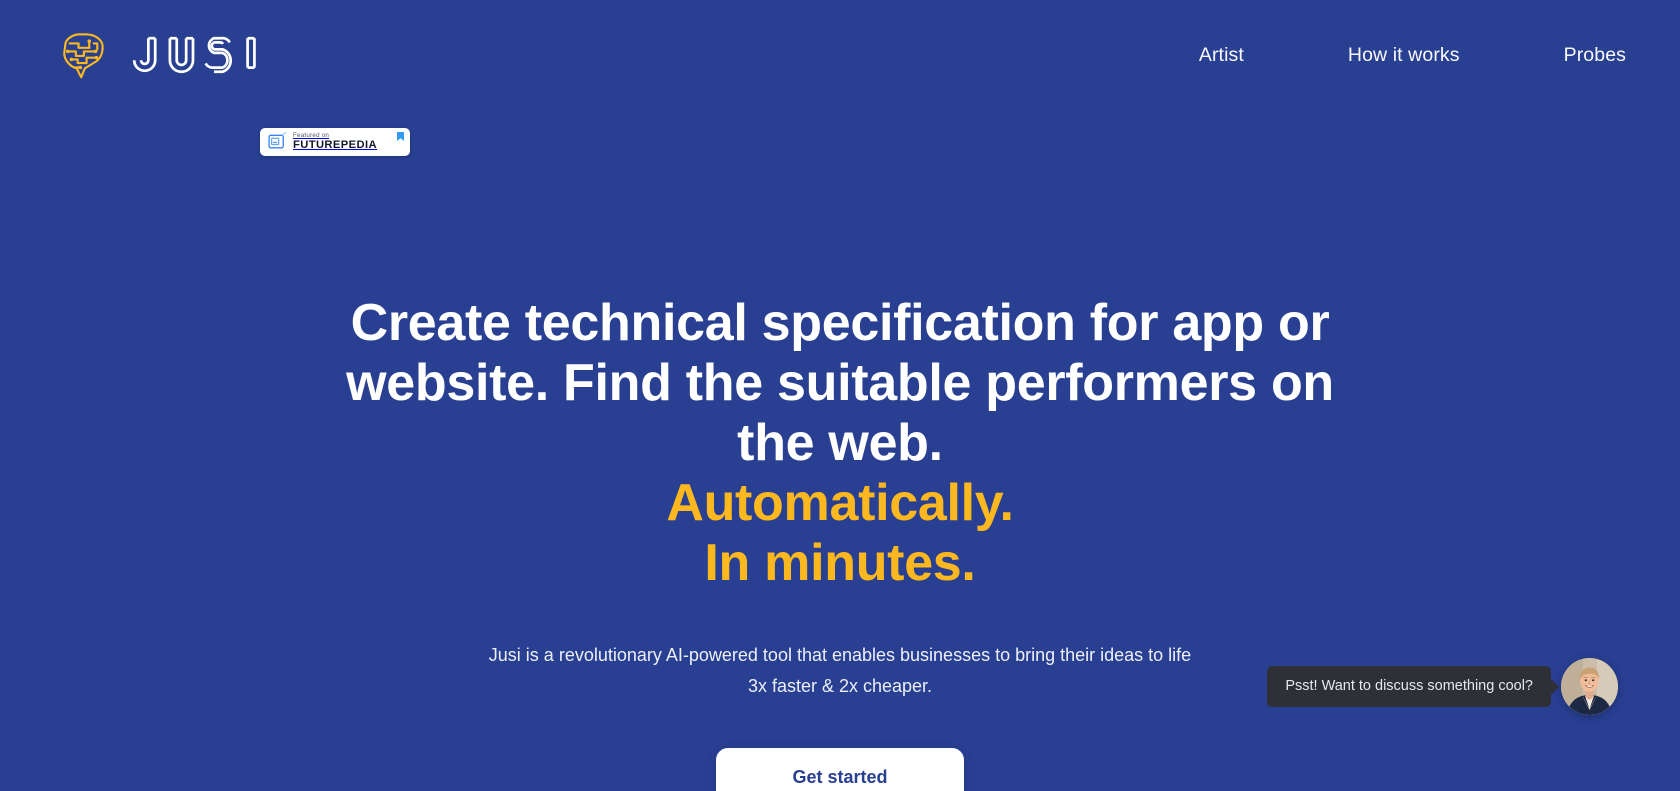 The image size is (1680, 791). I want to click on get-started-button: Get started, so click(840, 769).